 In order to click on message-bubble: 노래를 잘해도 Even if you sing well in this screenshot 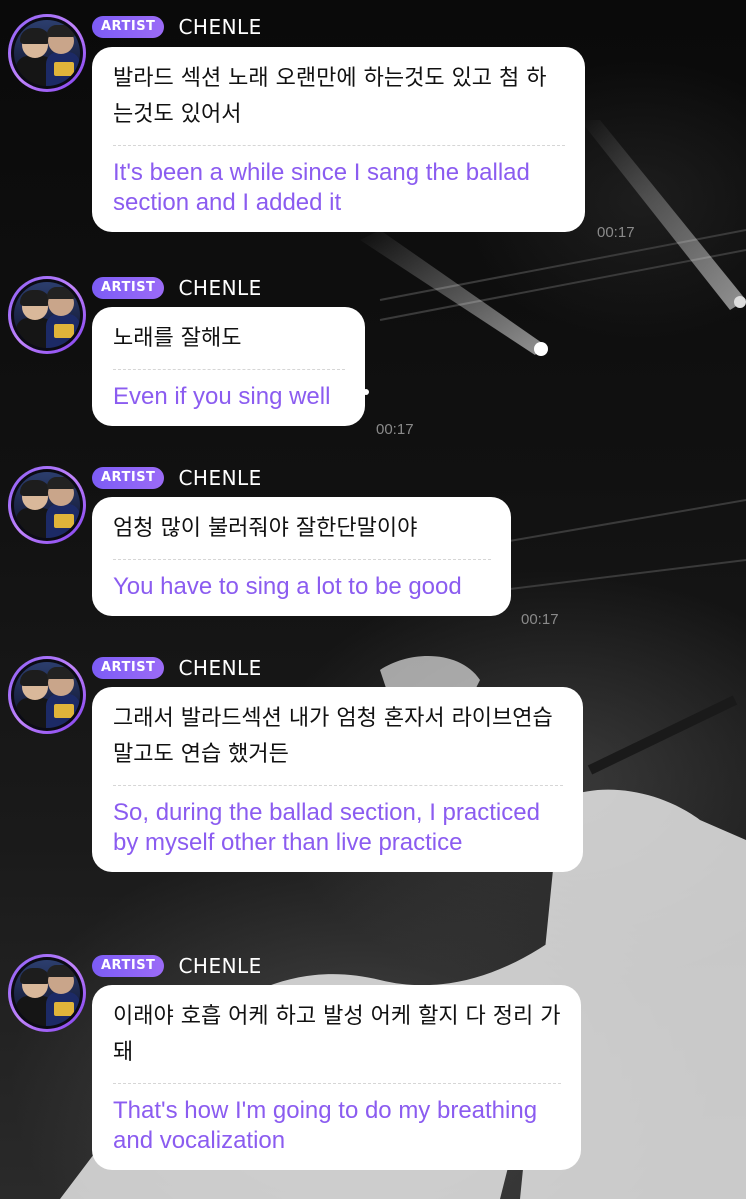, I will do `click(228, 366)`.